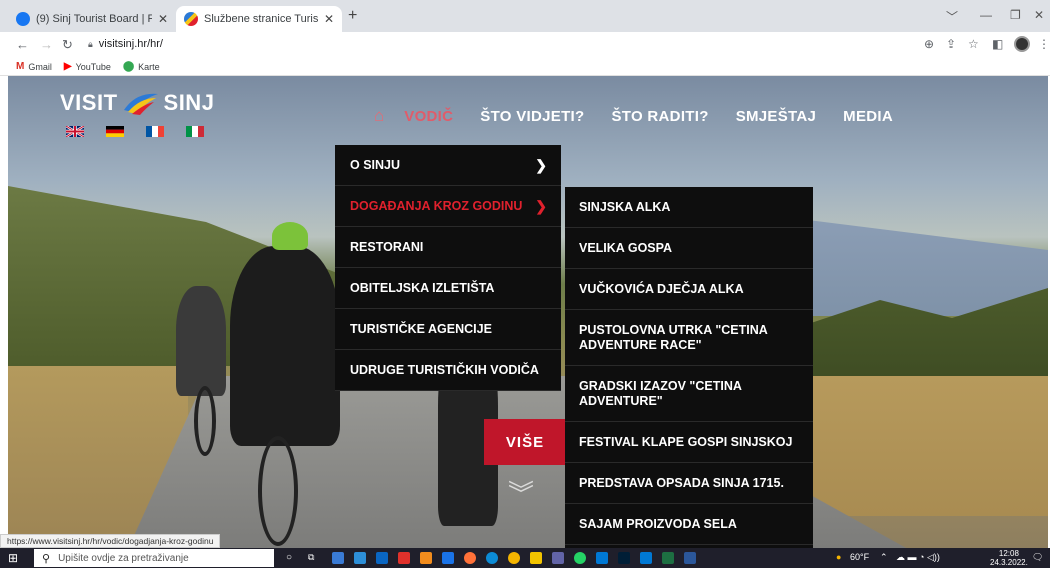 The image size is (1050, 568). What do you see at coordinates (470, 558) in the screenshot?
I see `firefox-icon` at bounding box center [470, 558].